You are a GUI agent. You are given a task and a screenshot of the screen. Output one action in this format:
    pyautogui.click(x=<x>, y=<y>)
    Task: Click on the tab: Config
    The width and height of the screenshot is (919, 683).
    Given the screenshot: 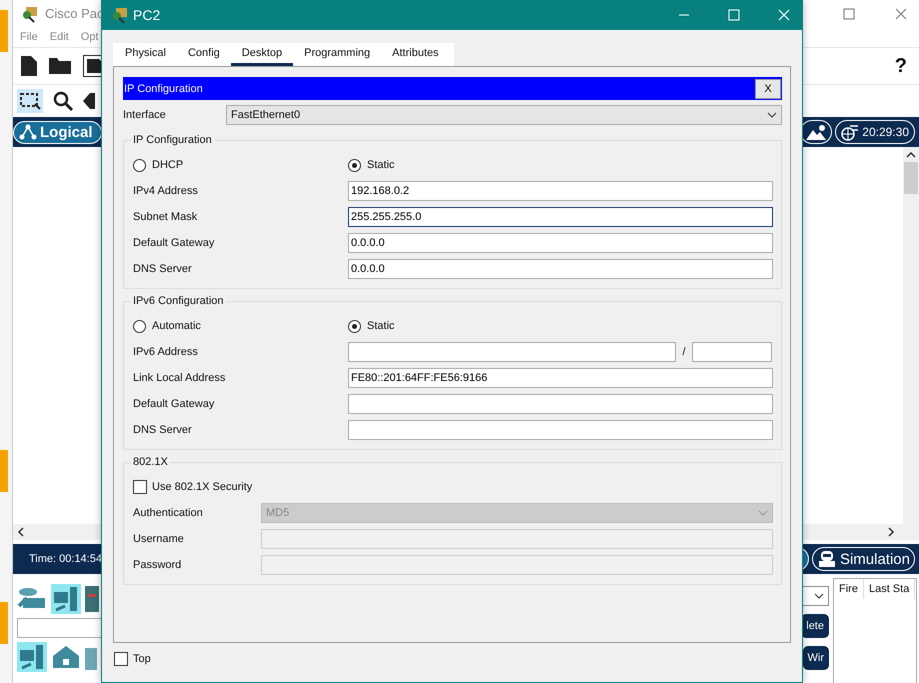 What is the action you would take?
    pyautogui.click(x=203, y=54)
    